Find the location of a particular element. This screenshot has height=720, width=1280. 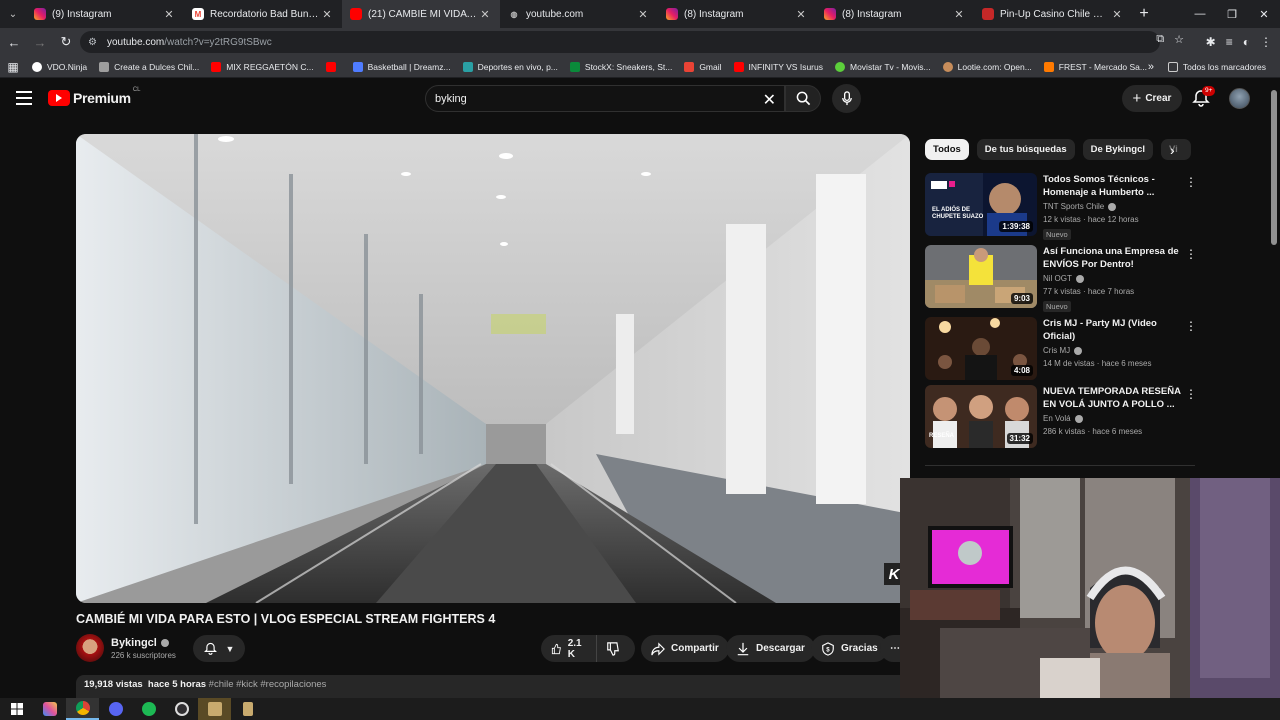

minimize-icon: — is located at coordinates (1200, 14).